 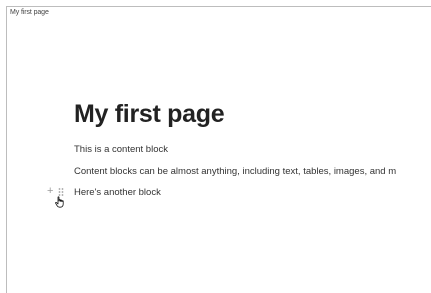 What do you see at coordinates (117, 192) in the screenshot?
I see `content-block: Here's another block` at bounding box center [117, 192].